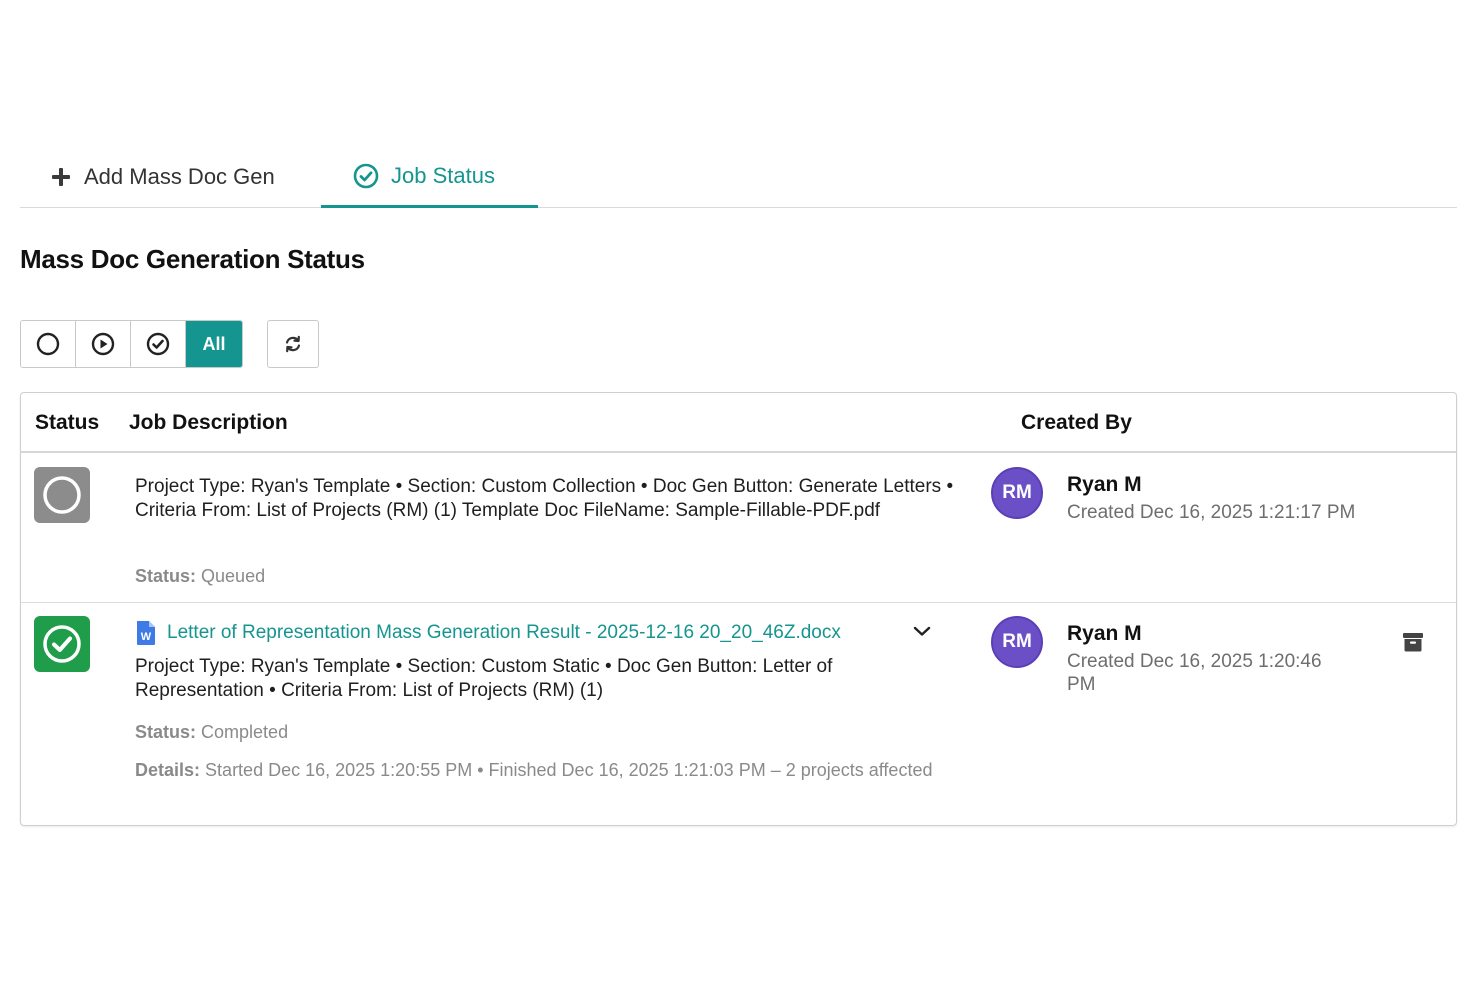 The image size is (1480, 987). Describe the element at coordinates (1194, 673) in the screenshot. I see `created-timestamp: Created Dec 16, 2025 1:20:46 PM` at that location.